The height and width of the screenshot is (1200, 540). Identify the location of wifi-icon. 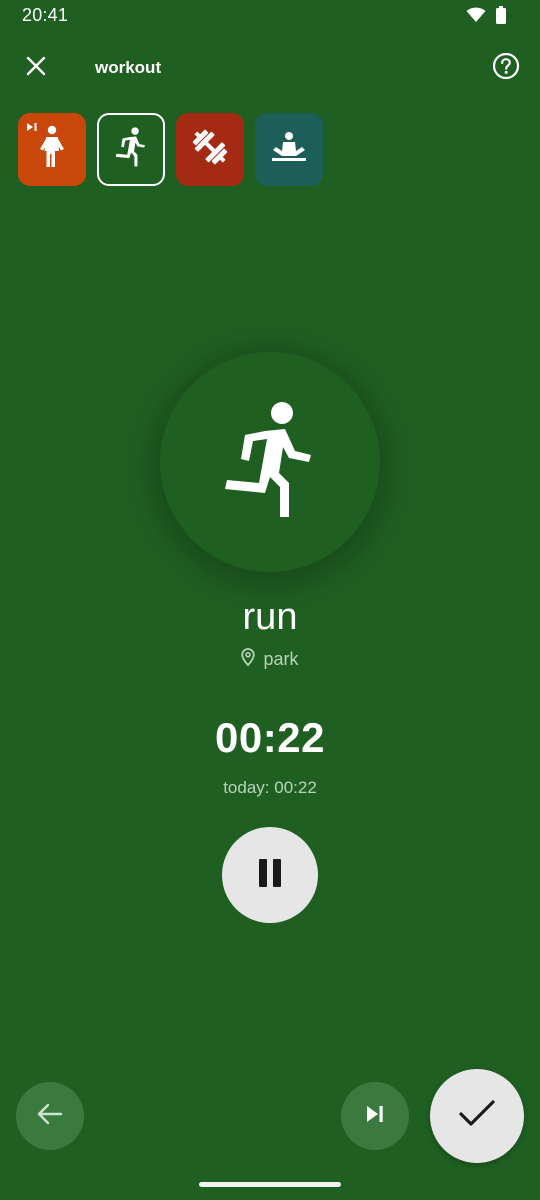
(476, 17).